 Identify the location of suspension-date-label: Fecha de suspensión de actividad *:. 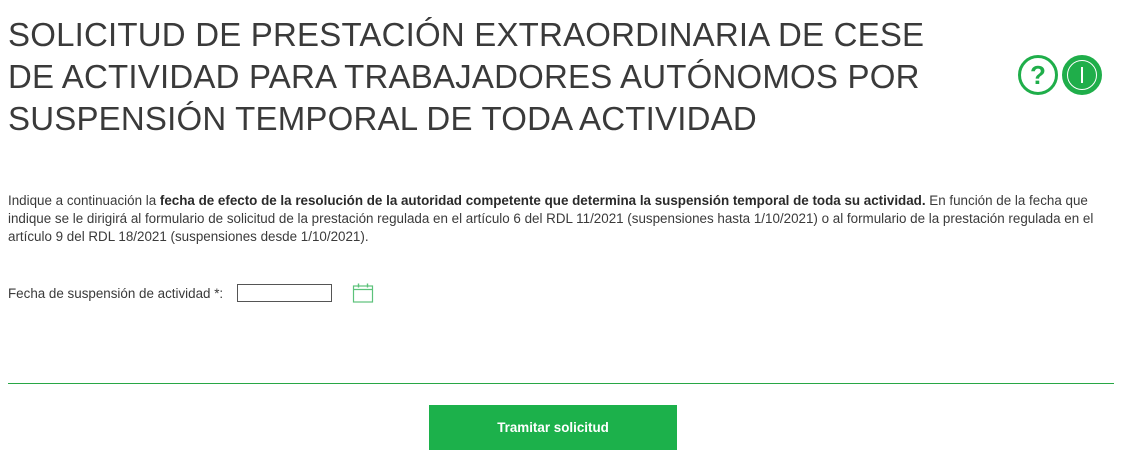
(116, 293).